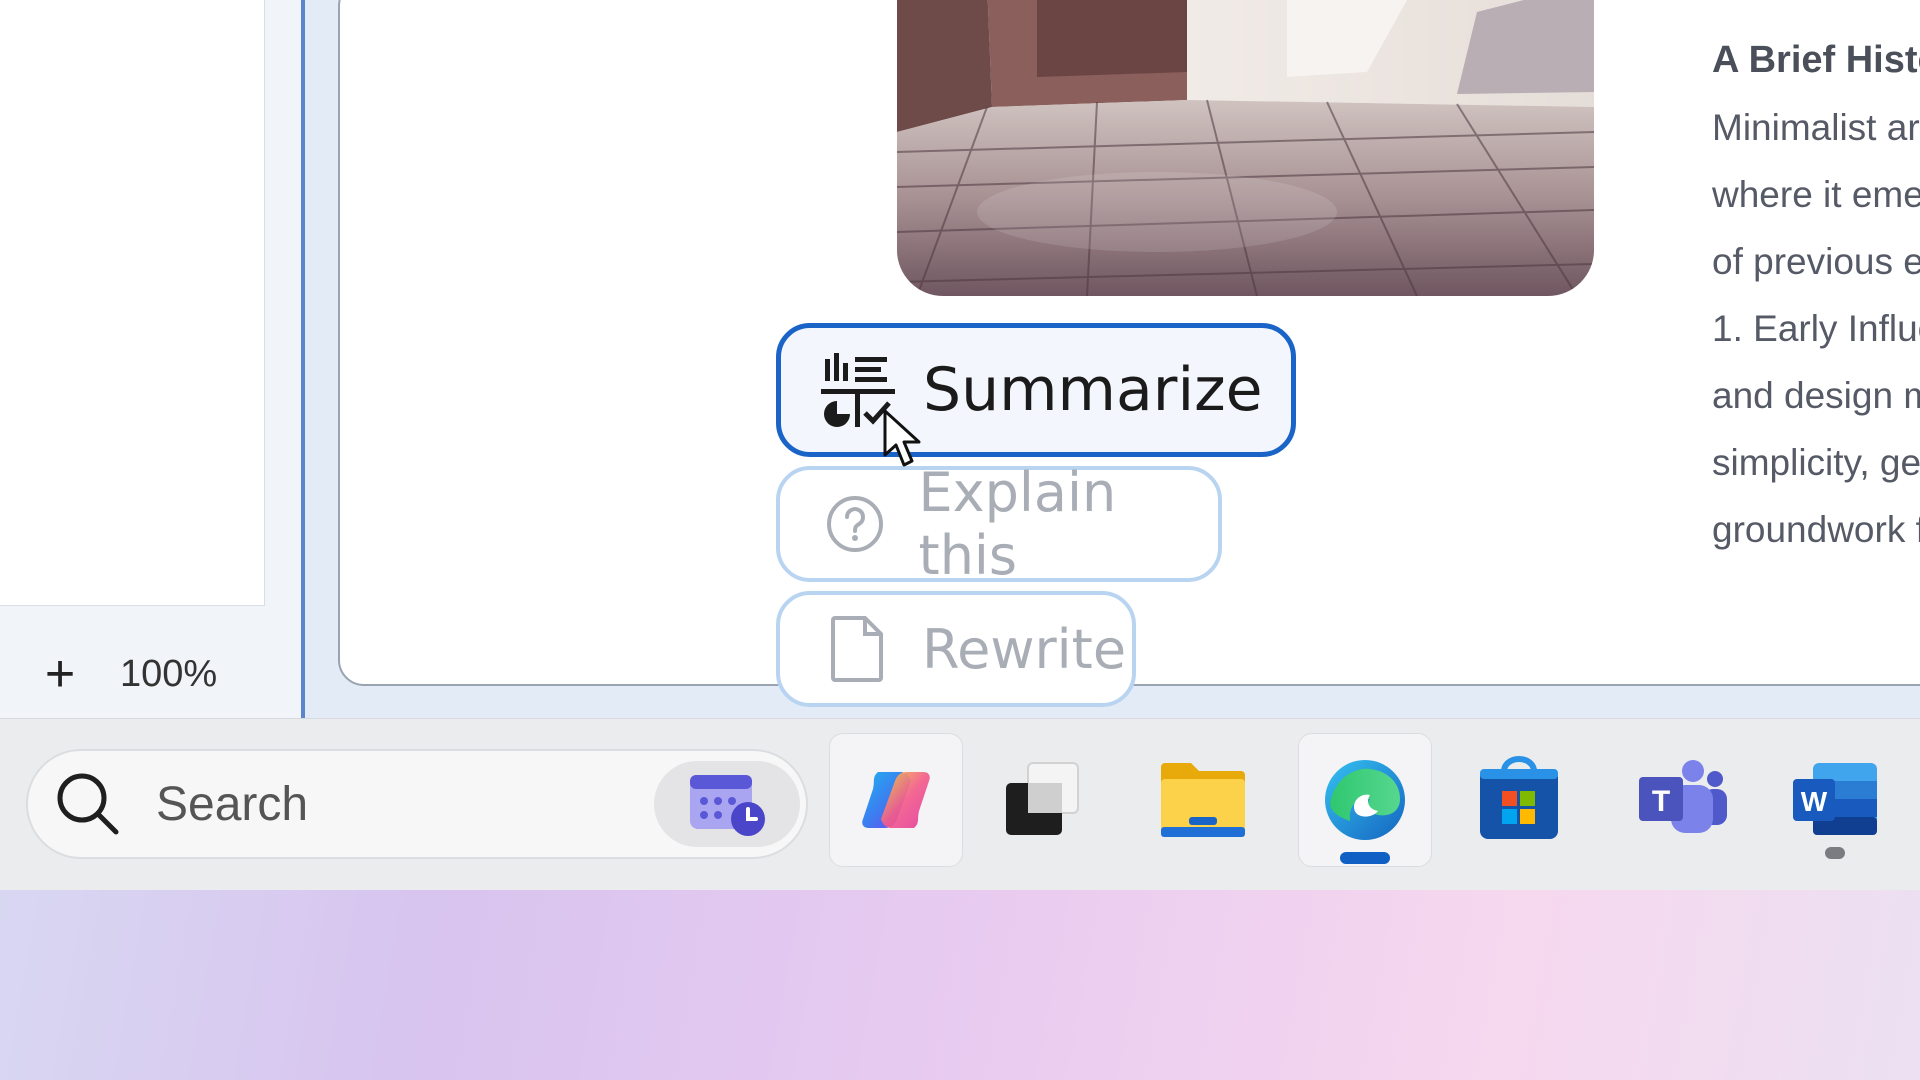 The image size is (1920, 1080). I want to click on copilot-icon, so click(896, 800).